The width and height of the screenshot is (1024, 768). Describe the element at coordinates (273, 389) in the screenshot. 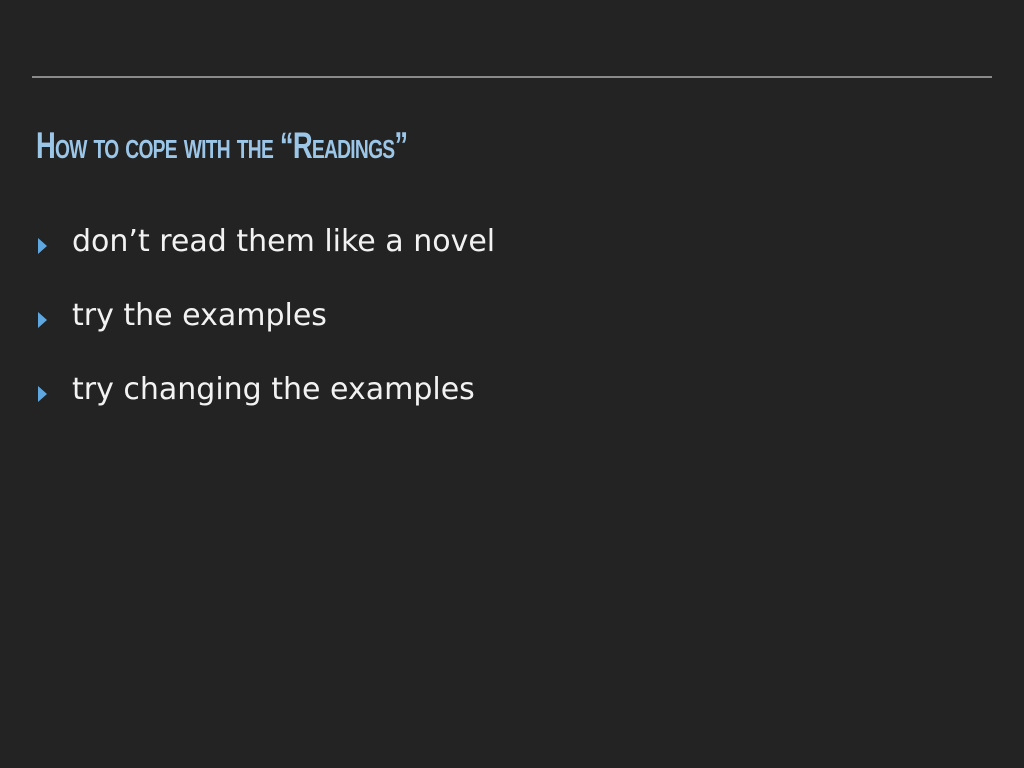

I see `bullet-text: try changing the examples` at that location.